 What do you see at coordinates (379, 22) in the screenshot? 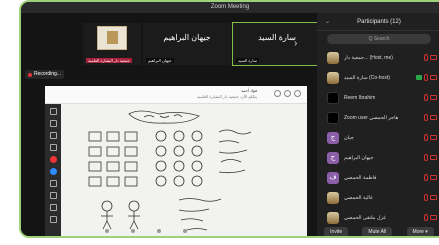
I see `participants-title: Participants (12)` at bounding box center [379, 22].